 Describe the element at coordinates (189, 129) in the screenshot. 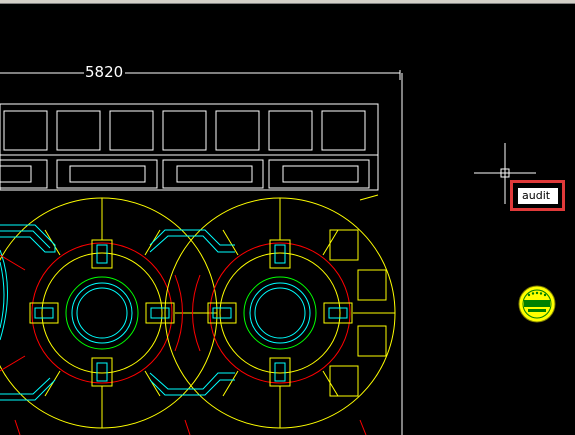

I see `panel-row` at that location.